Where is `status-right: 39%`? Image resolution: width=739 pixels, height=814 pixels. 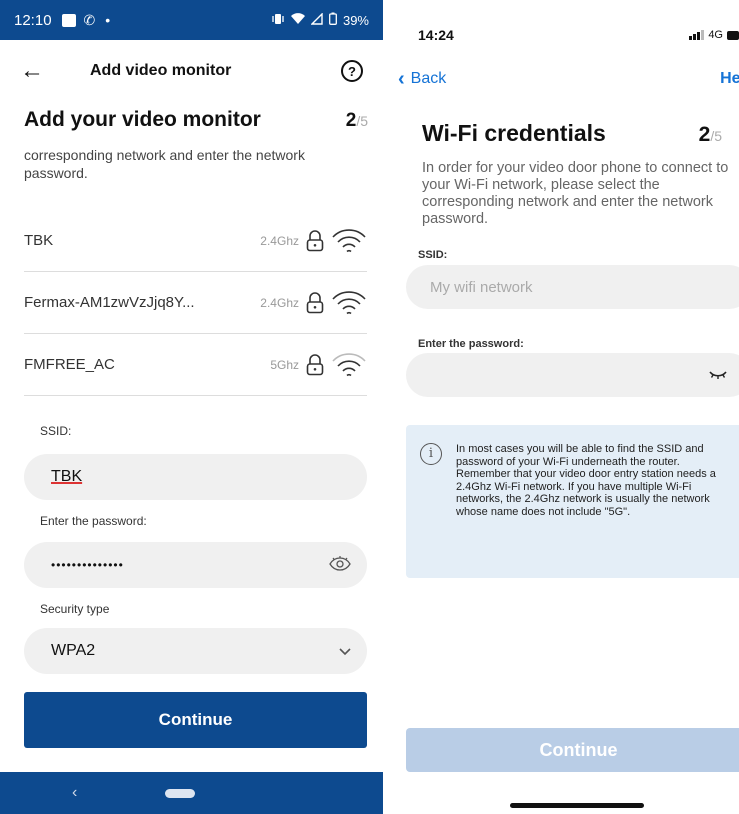 status-right: 39% is located at coordinates (320, 19).